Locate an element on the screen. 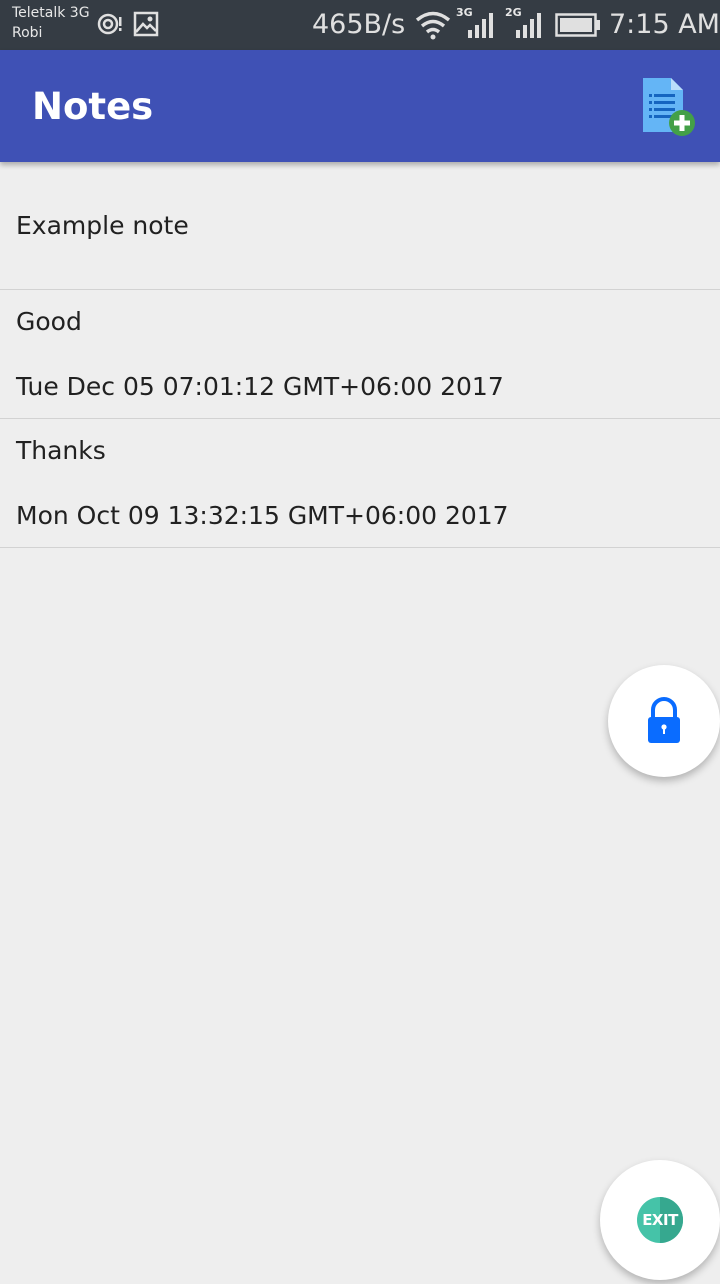  add-note-button is located at coordinates (669, 107).